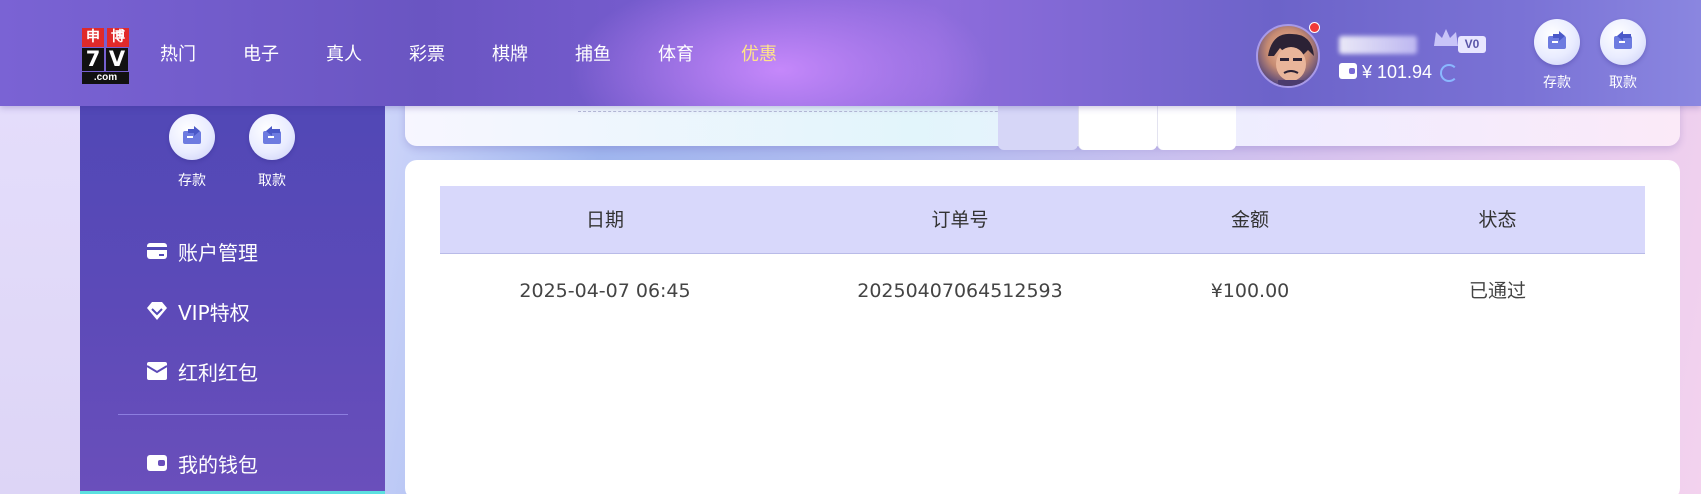  What do you see at coordinates (1249, 220) in the screenshot?
I see `column-header-amount: 金额` at bounding box center [1249, 220].